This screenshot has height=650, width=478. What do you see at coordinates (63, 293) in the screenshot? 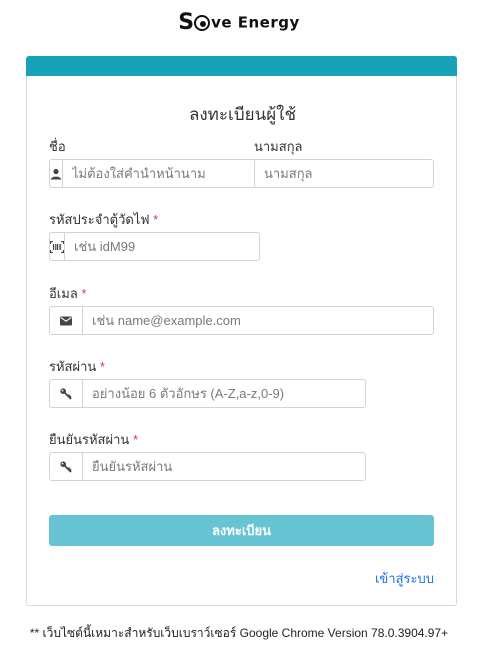
I see `email-label-text: อีเมล` at bounding box center [63, 293].